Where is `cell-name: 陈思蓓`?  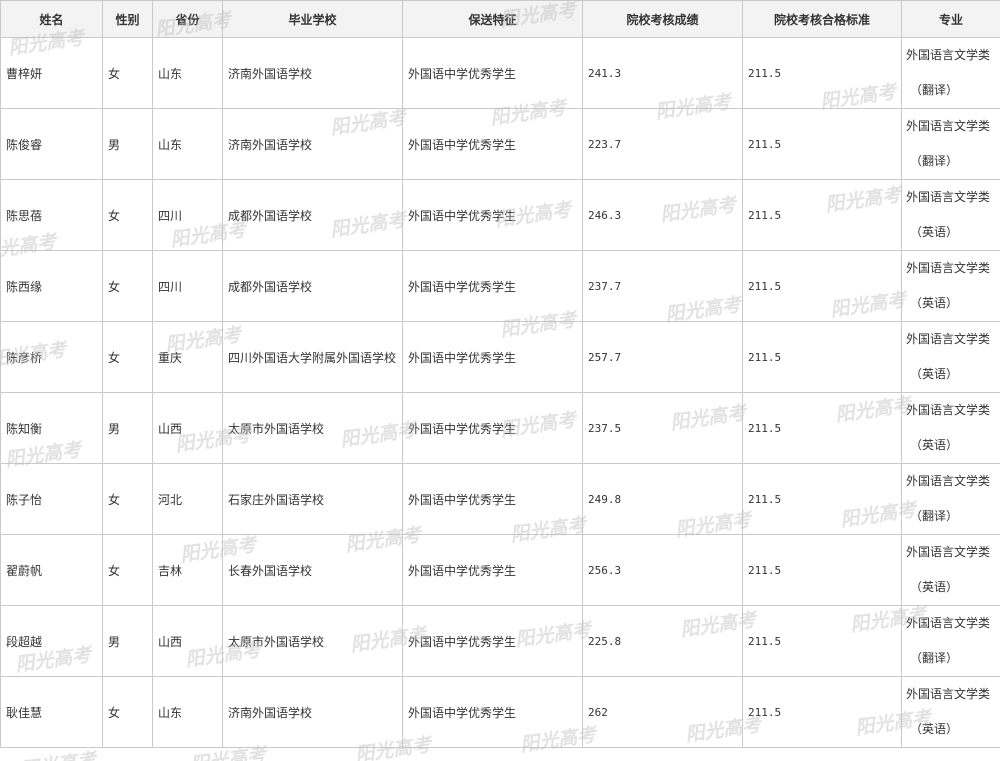
cell-name: 陈思蓓 is located at coordinates (51, 215).